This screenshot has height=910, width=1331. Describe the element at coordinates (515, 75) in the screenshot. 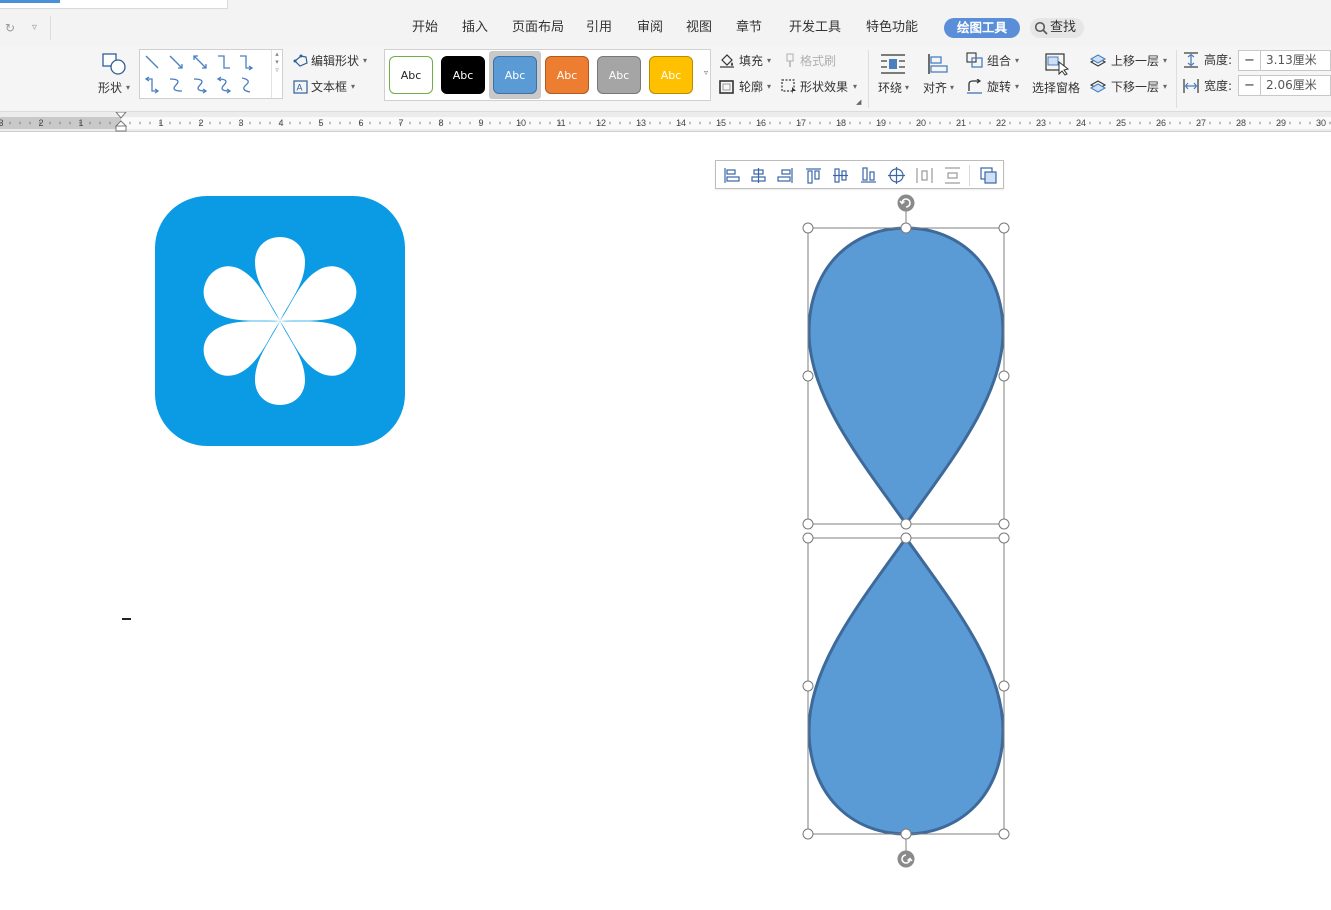

I see `style-box-blue: Abc` at that location.